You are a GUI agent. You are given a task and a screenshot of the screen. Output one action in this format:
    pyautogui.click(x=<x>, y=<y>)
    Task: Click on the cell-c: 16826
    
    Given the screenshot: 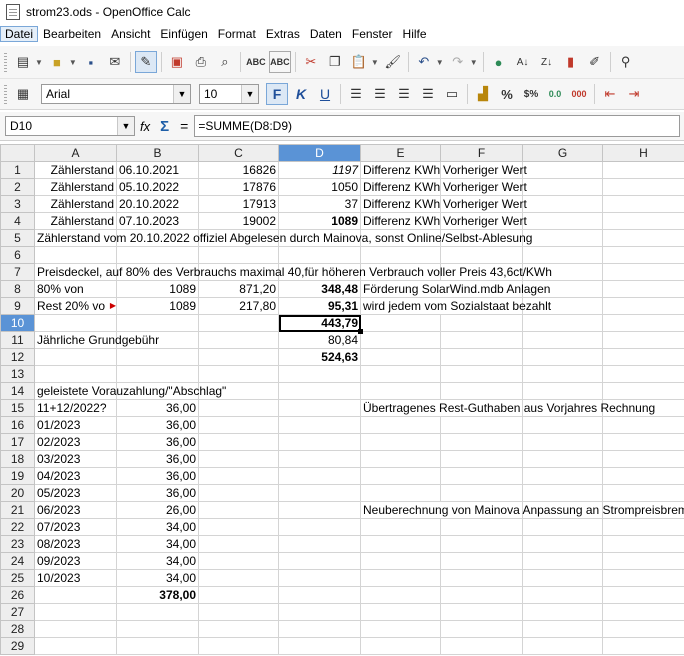 What is the action you would take?
    pyautogui.click(x=238, y=170)
    